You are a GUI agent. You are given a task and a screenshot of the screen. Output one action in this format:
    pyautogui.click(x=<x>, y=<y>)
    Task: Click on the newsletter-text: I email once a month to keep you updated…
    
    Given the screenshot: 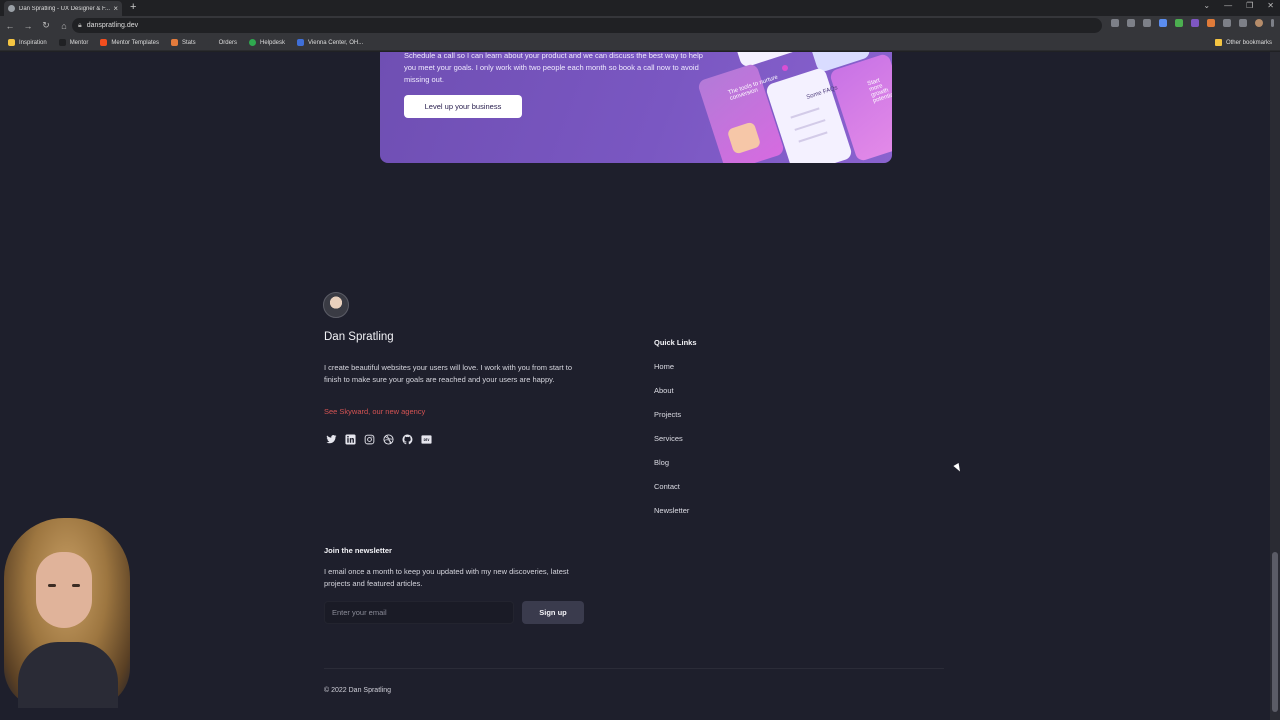 What is the action you would take?
    pyautogui.click(x=446, y=577)
    